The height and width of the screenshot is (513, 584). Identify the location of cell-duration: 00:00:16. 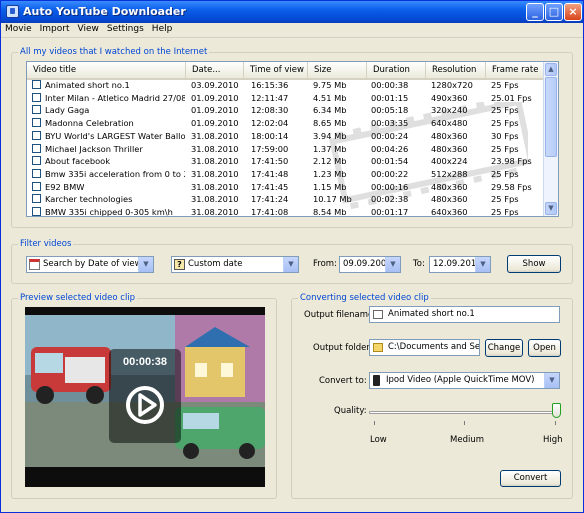
(390, 186).